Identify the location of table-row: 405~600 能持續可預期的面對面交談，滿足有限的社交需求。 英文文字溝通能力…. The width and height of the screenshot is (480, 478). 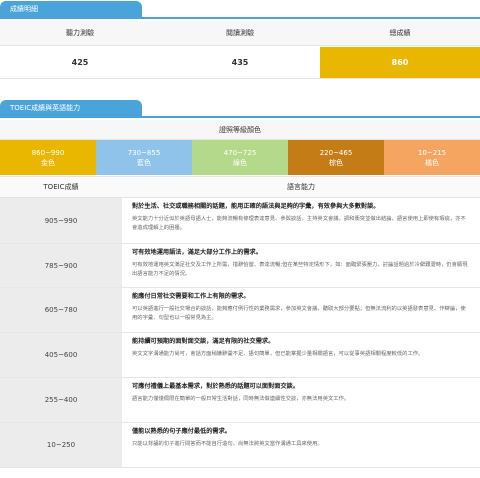
(240, 355).